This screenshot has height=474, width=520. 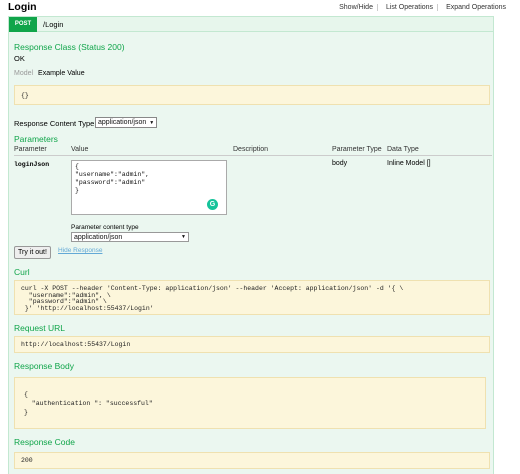 I want to click on parameter-name: loginJson, so click(x=32, y=164).